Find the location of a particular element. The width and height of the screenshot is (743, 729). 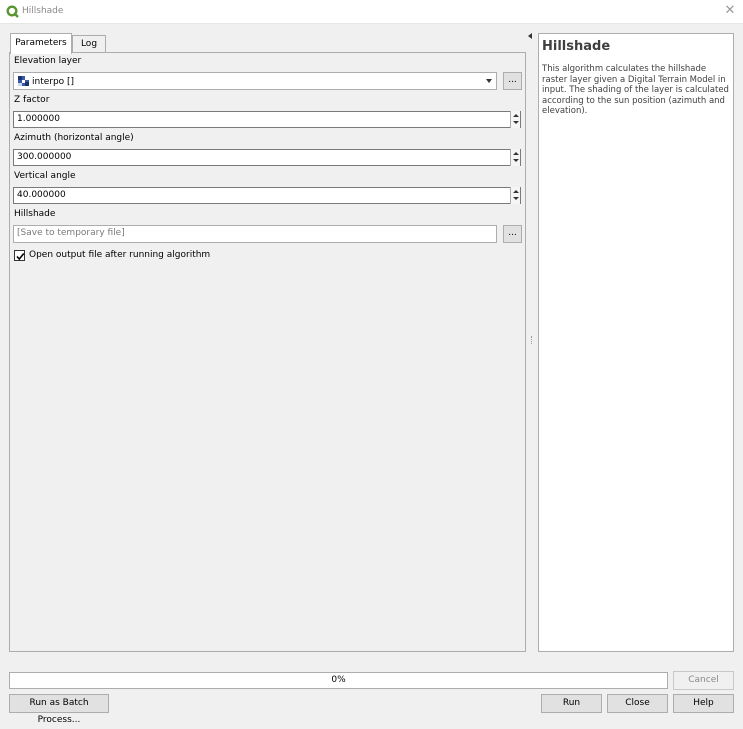

title-bar is located at coordinates (371, 12).